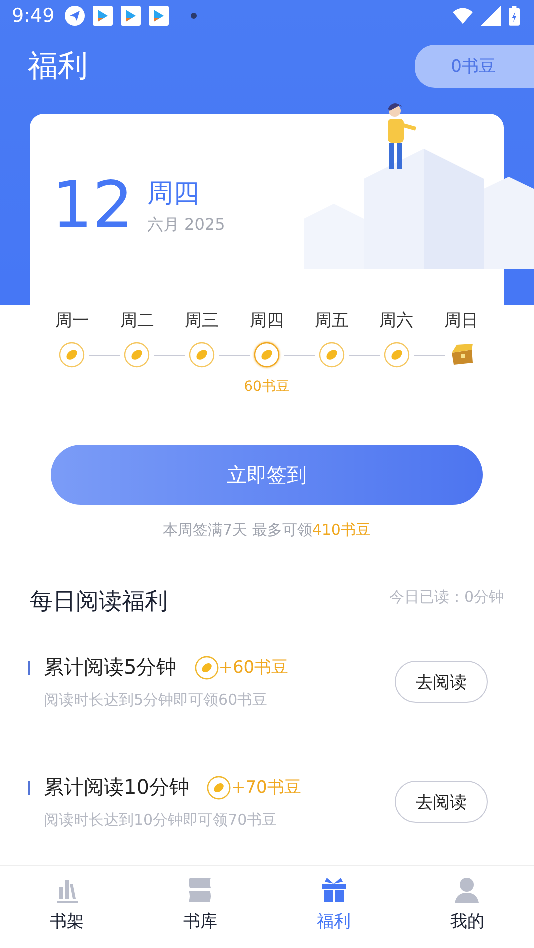 This screenshot has width=534, height=948. Describe the element at coordinates (117, 787) in the screenshot. I see `task-title: 累计阅读10分钟` at that location.